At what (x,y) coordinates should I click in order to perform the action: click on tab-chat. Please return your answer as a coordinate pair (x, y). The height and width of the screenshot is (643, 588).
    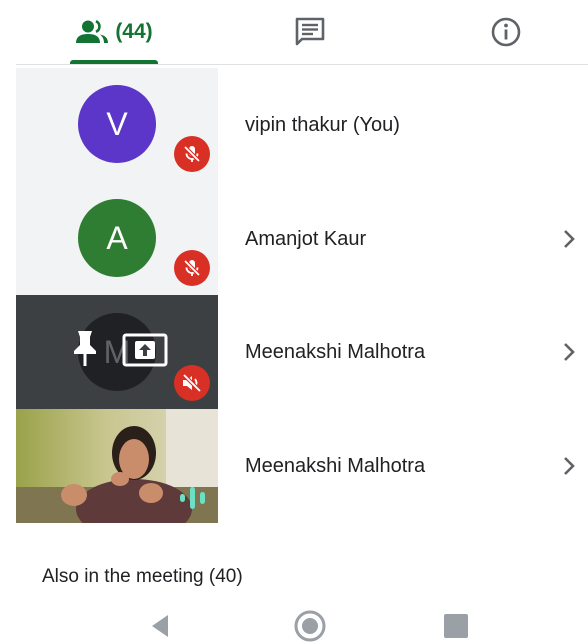
    Looking at the image, I should click on (310, 32).